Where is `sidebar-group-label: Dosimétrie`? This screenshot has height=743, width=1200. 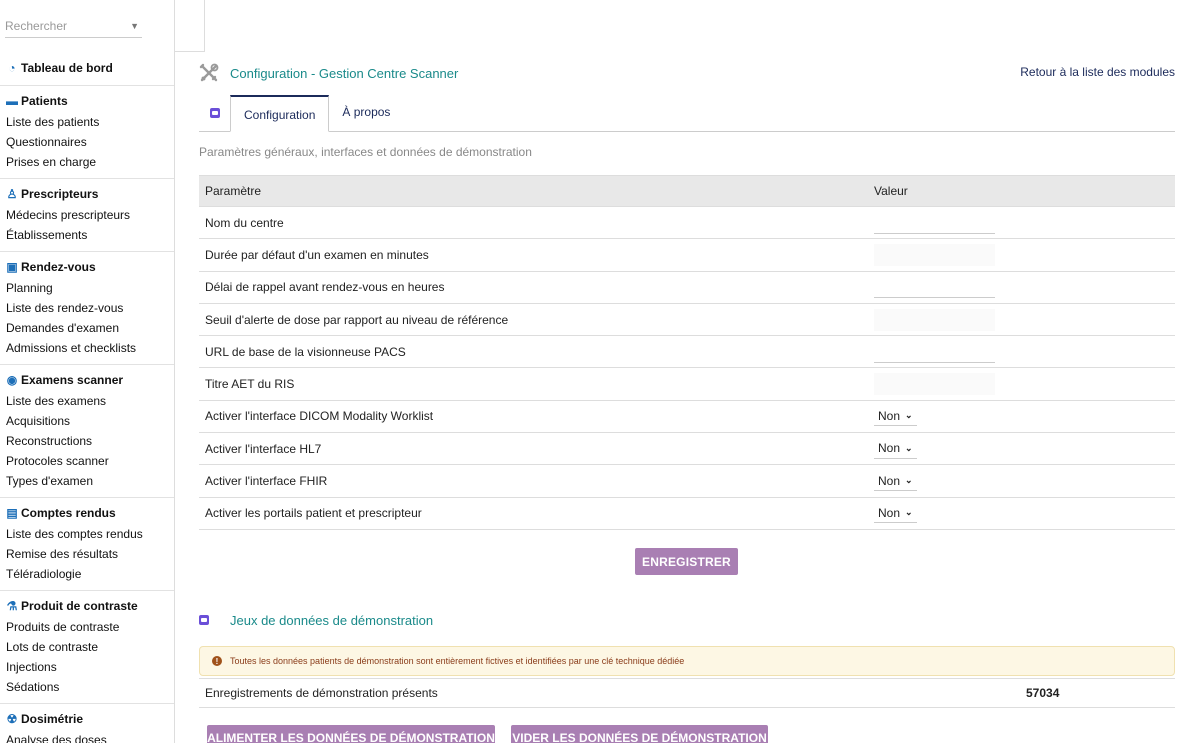
sidebar-group-label: Dosimétrie is located at coordinates (52, 719).